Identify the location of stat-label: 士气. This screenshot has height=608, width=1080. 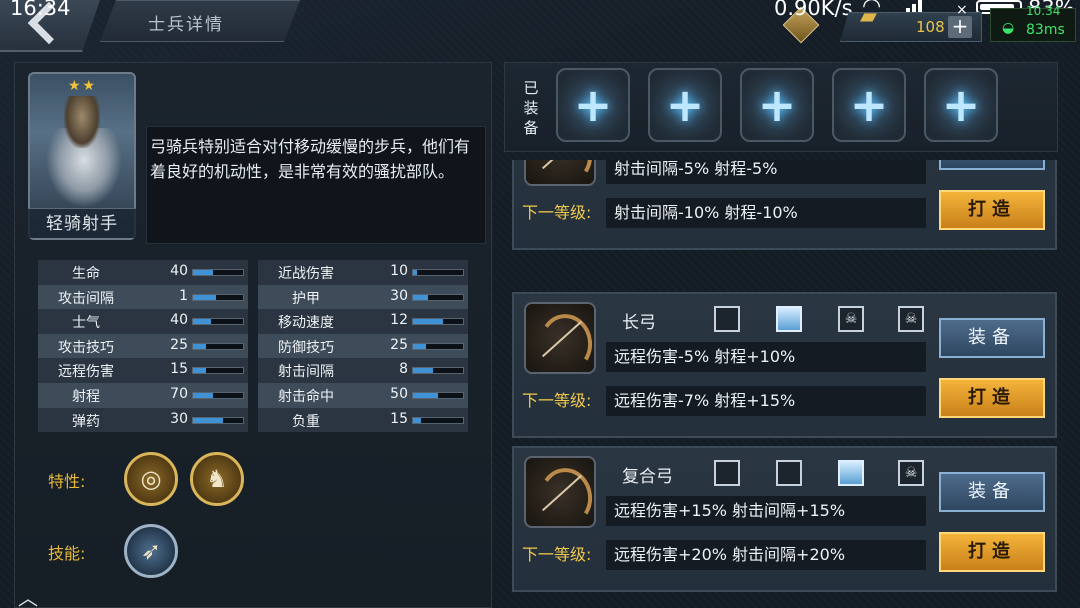
(86, 323).